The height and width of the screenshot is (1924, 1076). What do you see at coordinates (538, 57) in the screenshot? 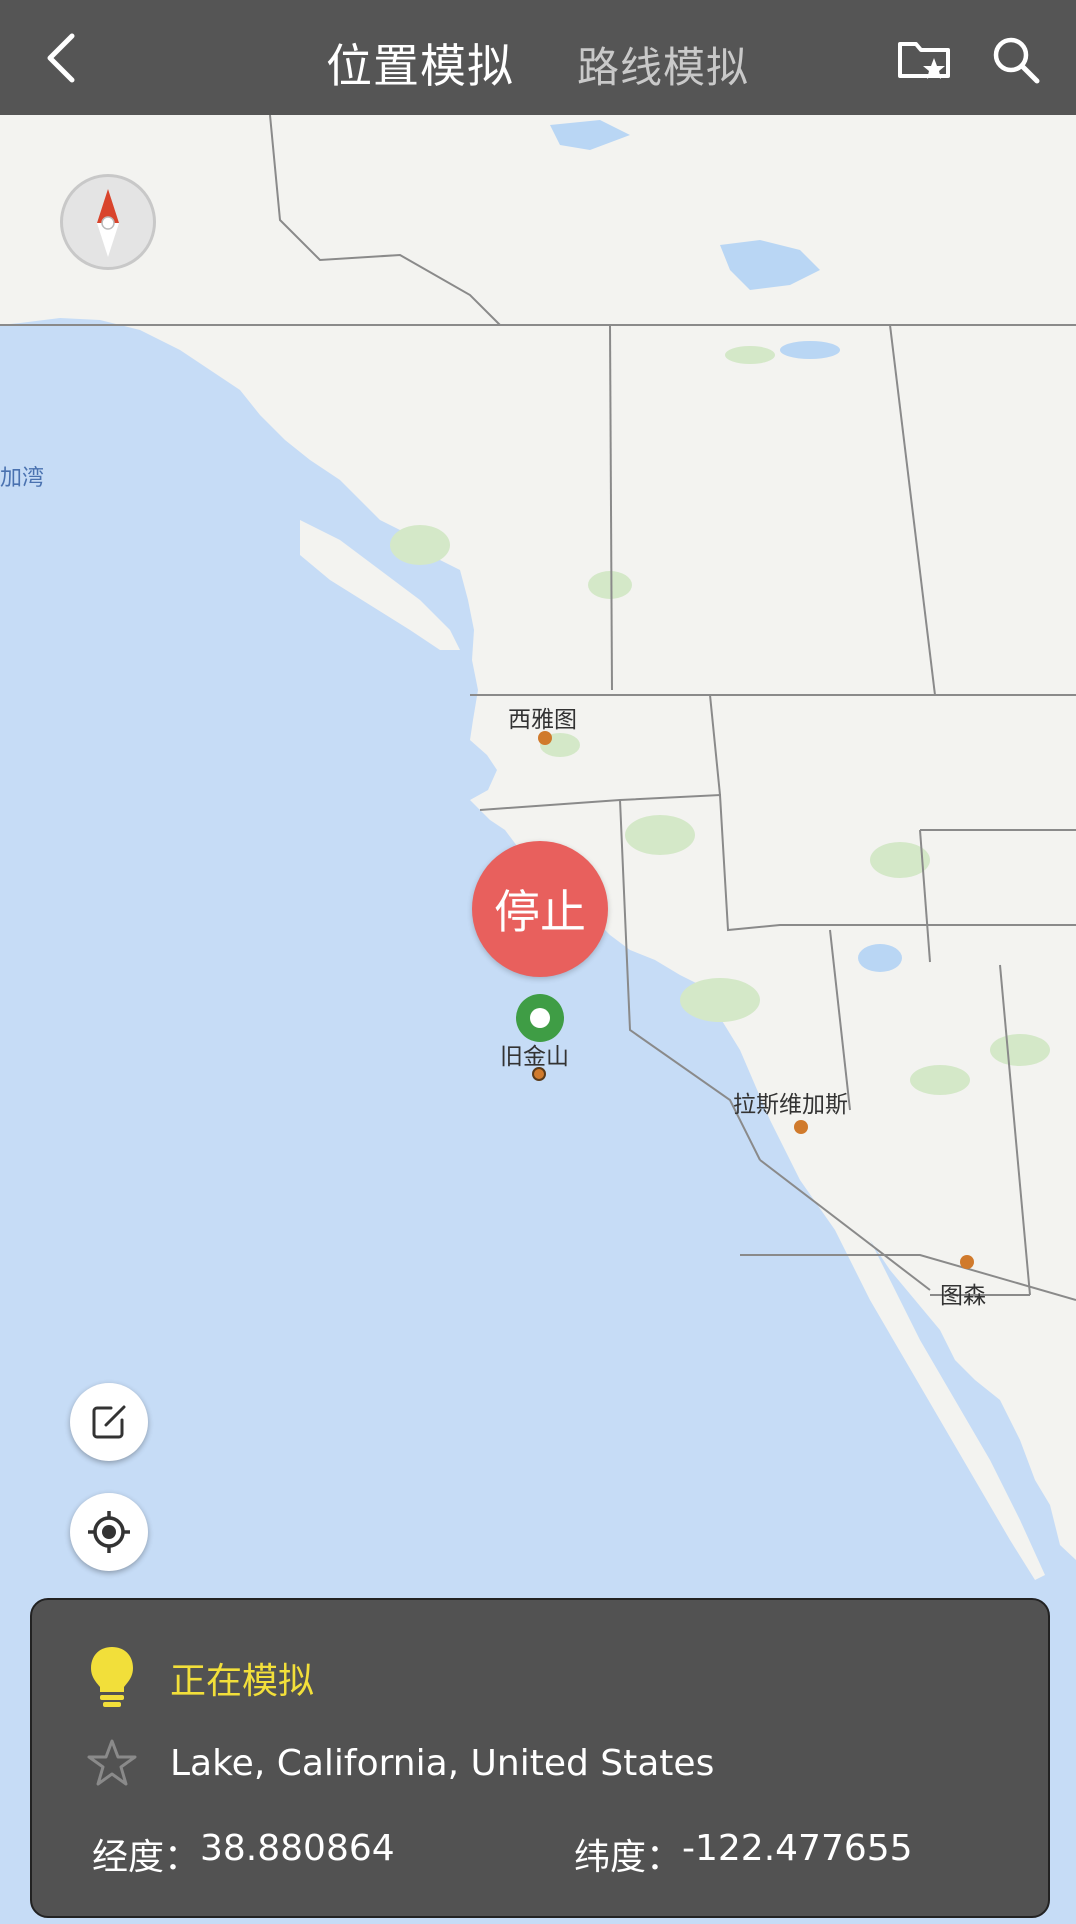
I see `top-bar: 位置模拟 路线模拟` at bounding box center [538, 57].